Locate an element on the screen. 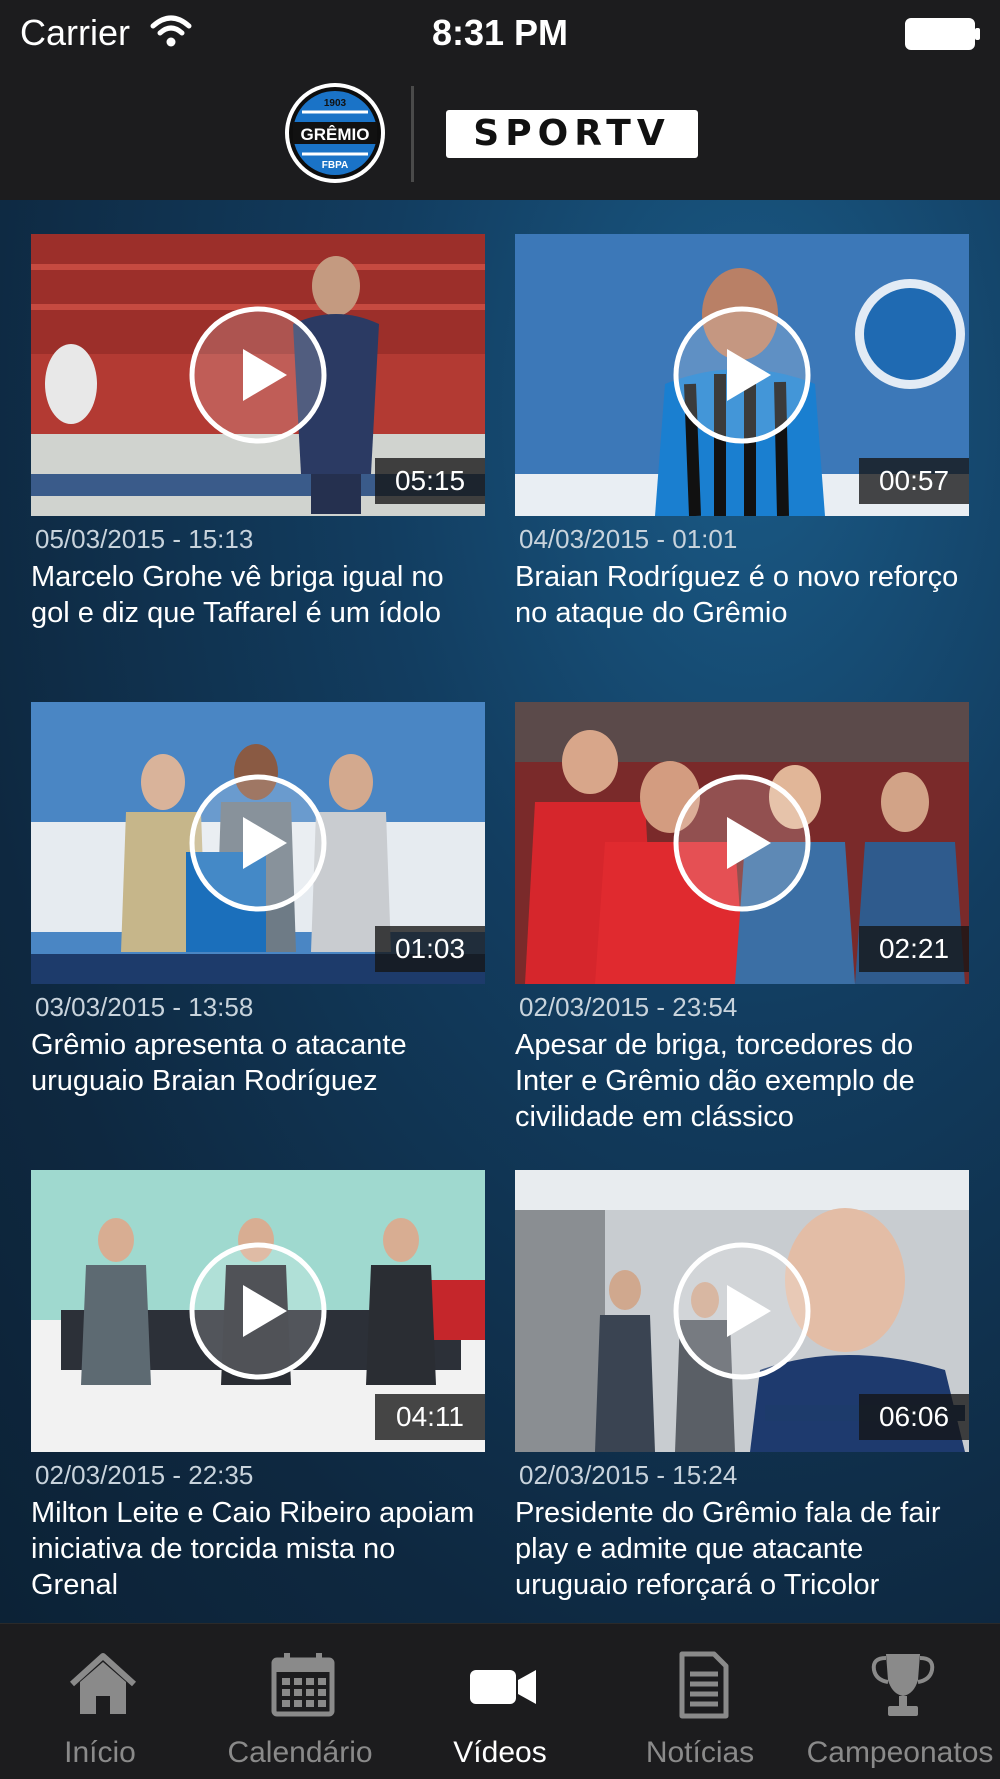  battery-icon is located at coordinates (942, 34).